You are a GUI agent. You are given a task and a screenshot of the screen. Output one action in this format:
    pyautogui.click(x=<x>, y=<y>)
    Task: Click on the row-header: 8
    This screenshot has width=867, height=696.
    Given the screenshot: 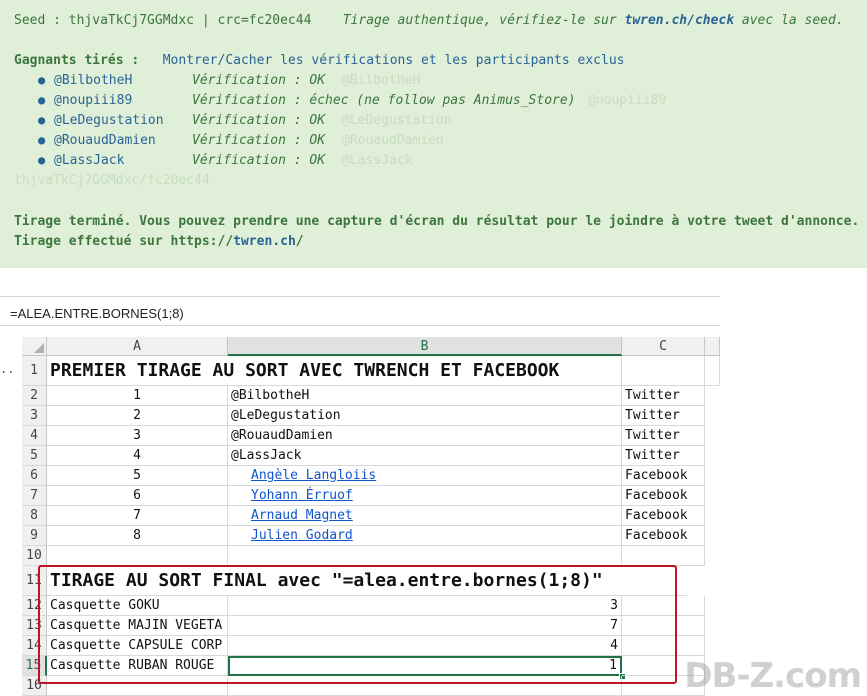 What is the action you would take?
    pyautogui.click(x=34, y=516)
    